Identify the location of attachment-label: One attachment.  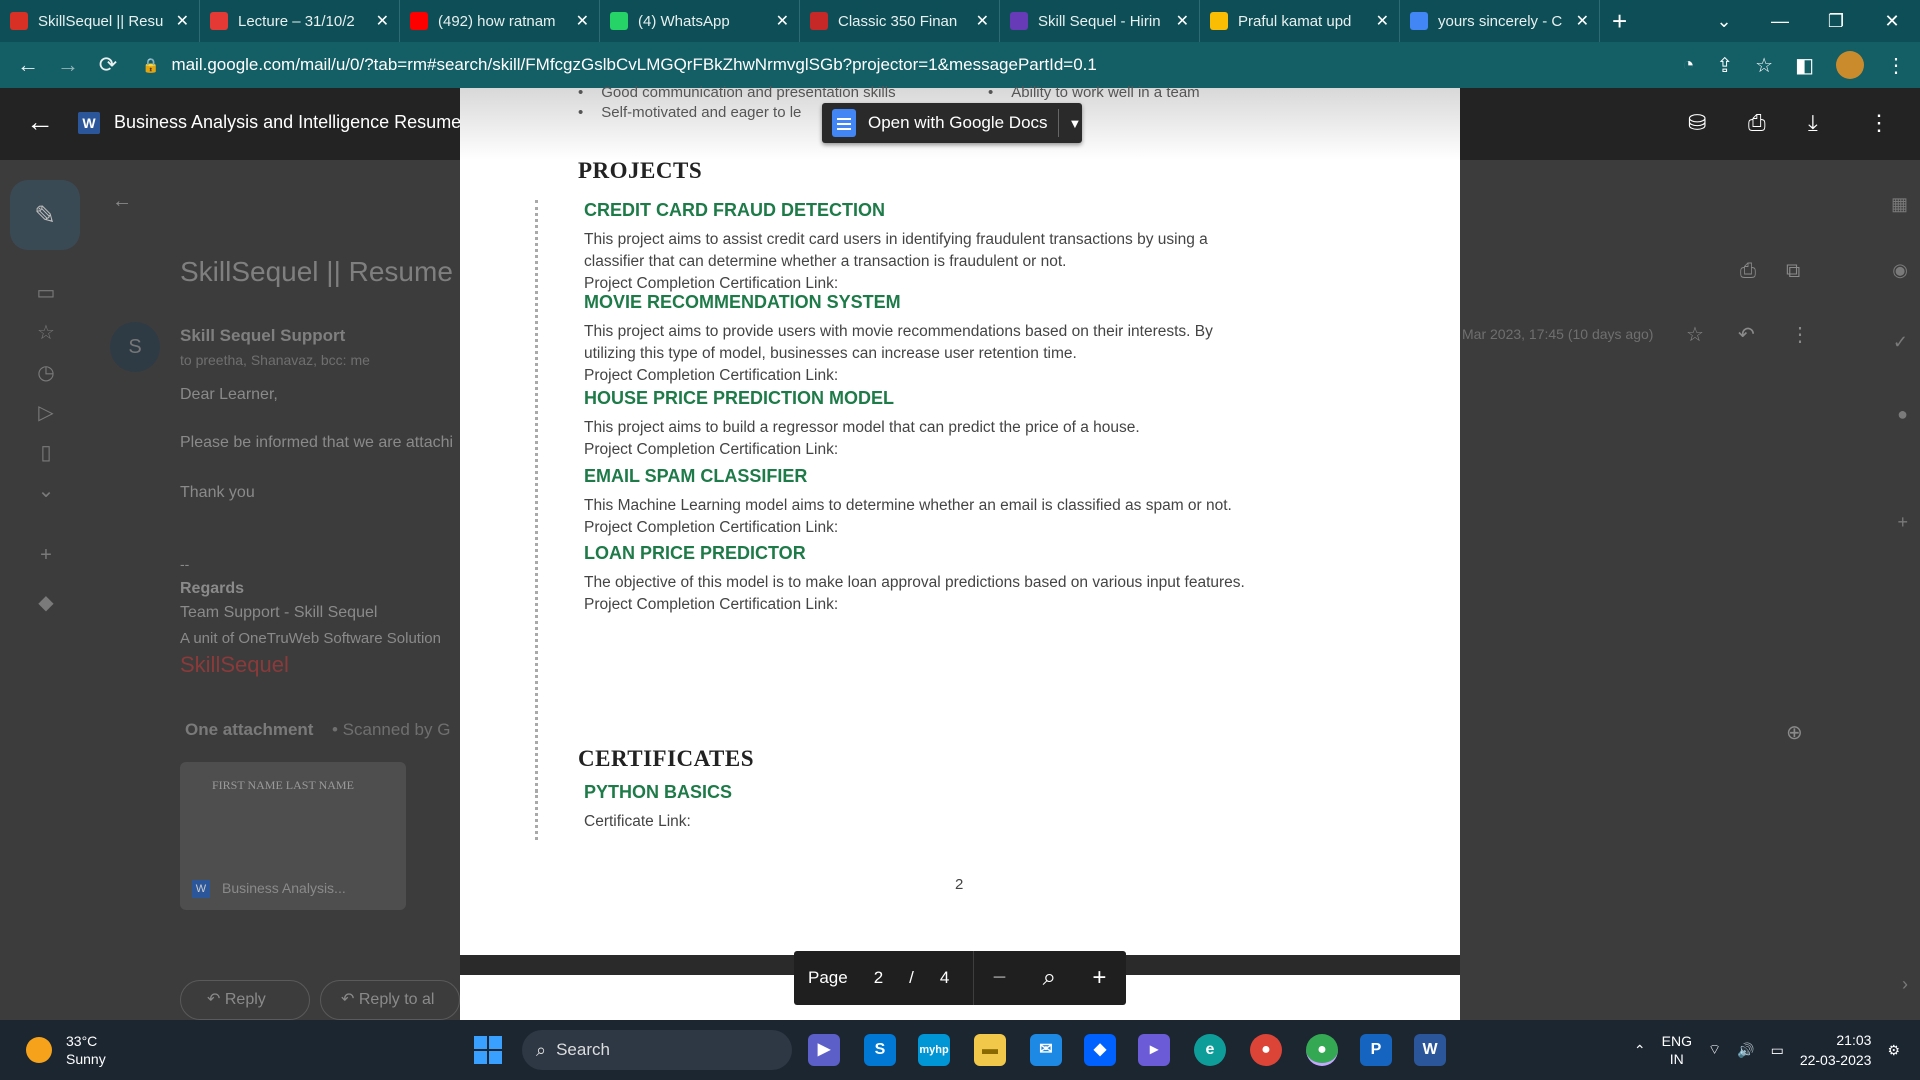
(249, 729).